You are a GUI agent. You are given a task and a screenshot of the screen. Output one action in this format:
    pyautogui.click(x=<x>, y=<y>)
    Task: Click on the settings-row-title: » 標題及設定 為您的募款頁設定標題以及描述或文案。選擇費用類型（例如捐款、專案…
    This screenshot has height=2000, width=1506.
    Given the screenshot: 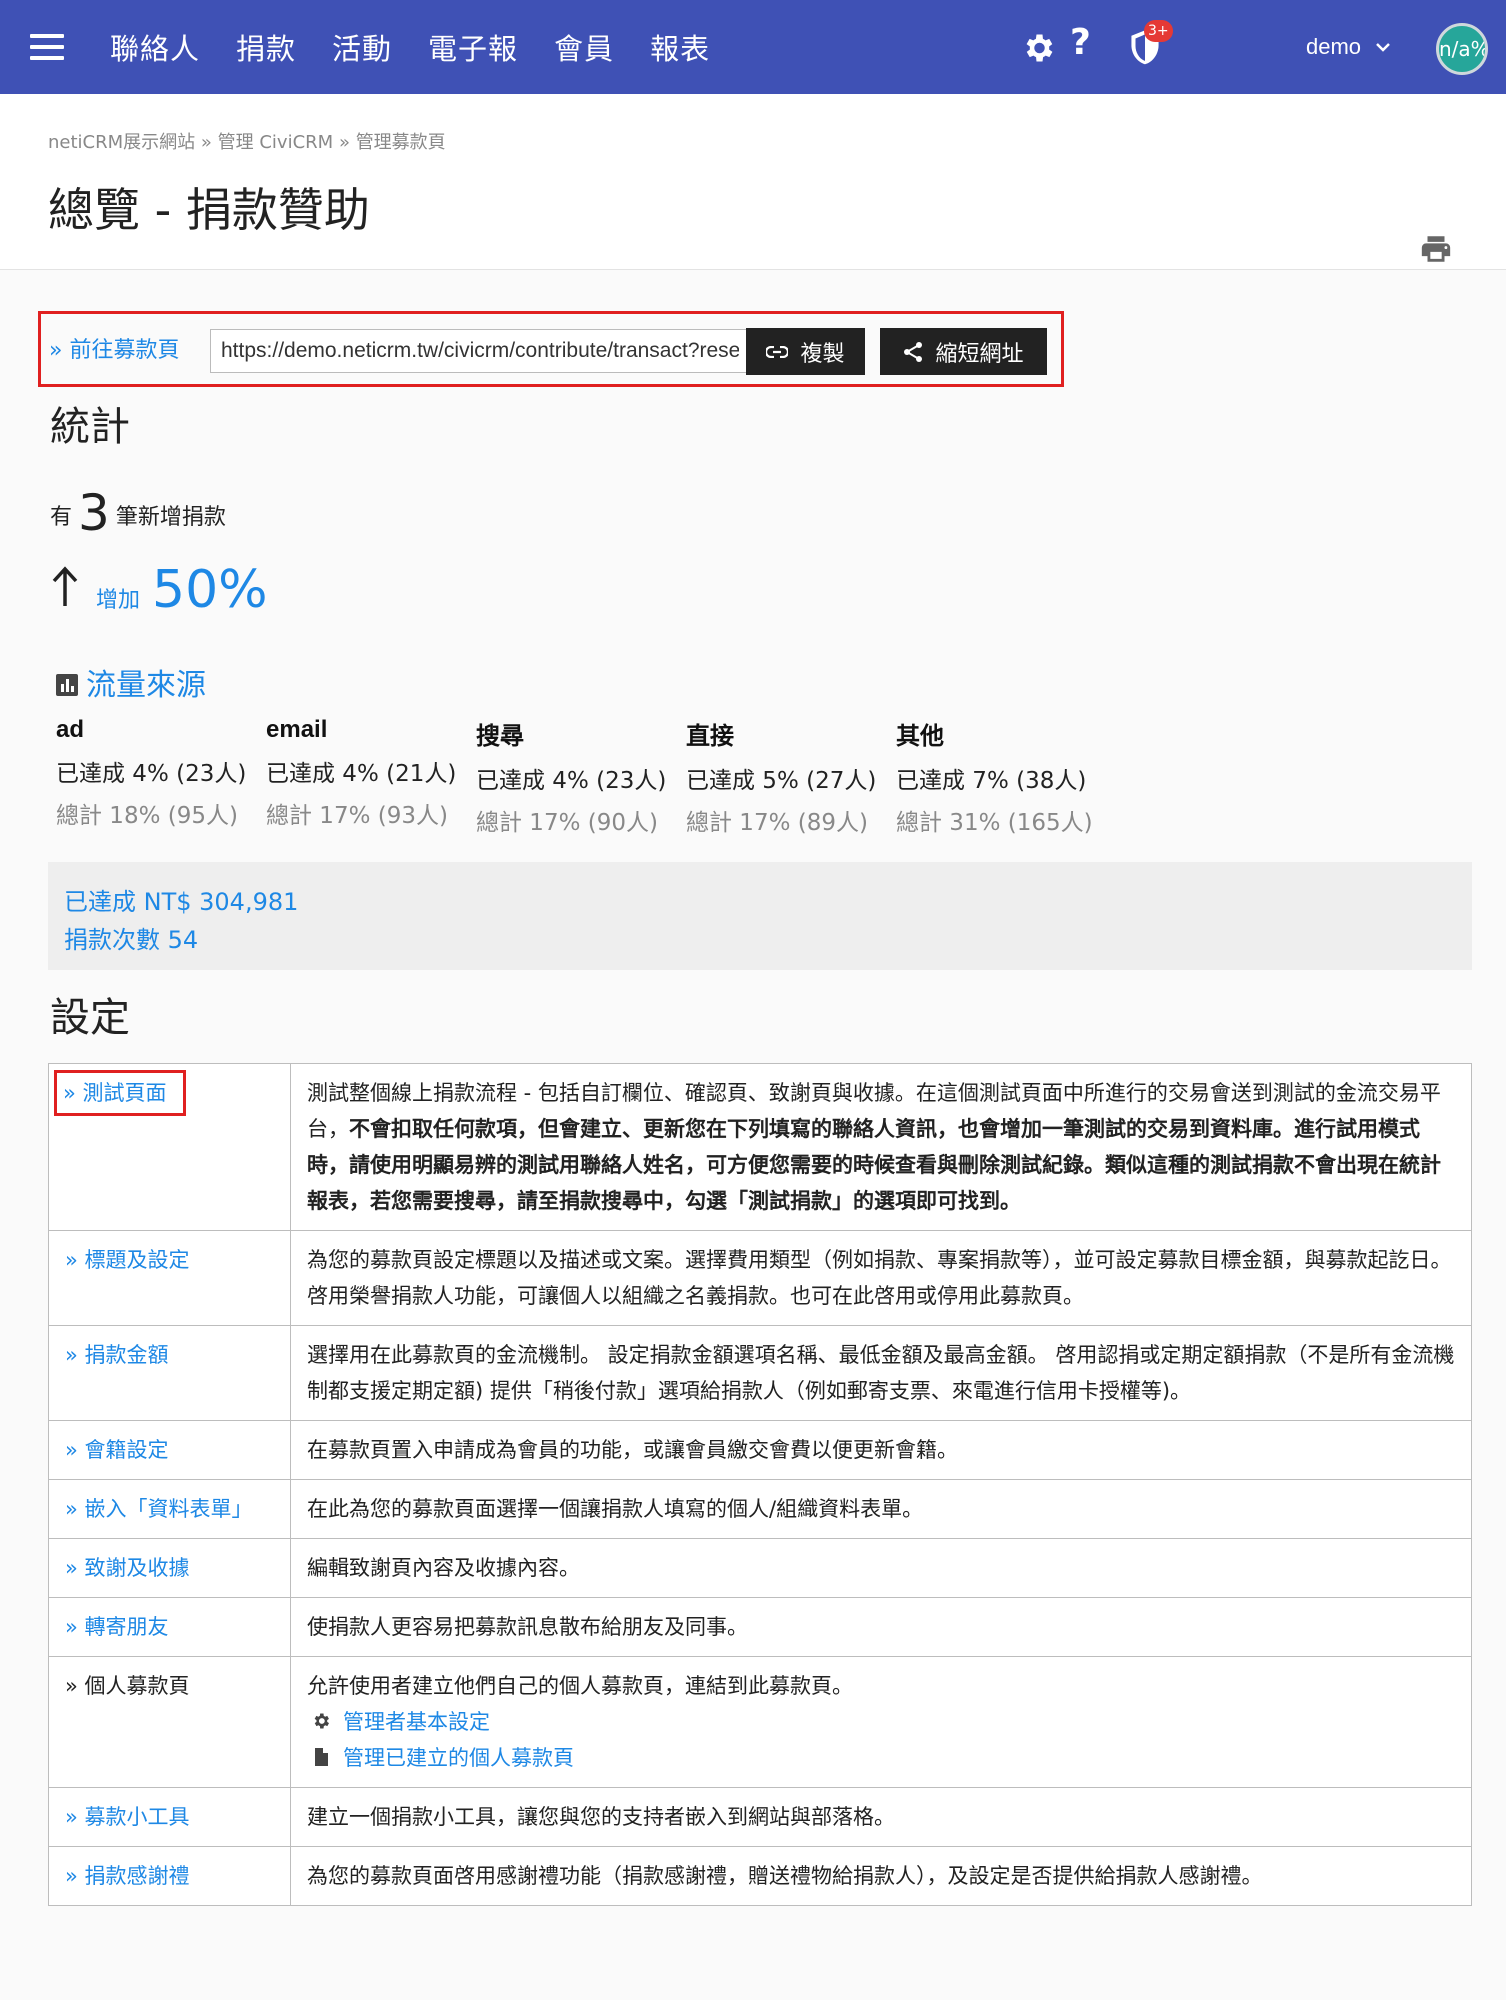 What is the action you would take?
    pyautogui.click(x=760, y=1278)
    